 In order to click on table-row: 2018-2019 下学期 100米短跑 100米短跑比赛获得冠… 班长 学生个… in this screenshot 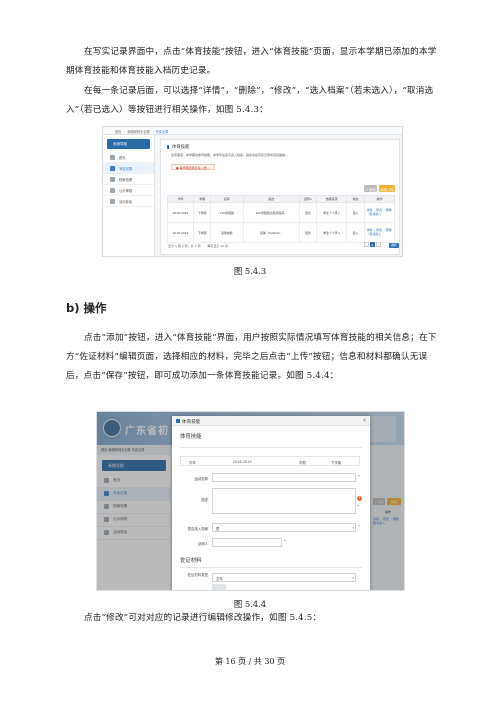, I will do `click(281, 212)`.